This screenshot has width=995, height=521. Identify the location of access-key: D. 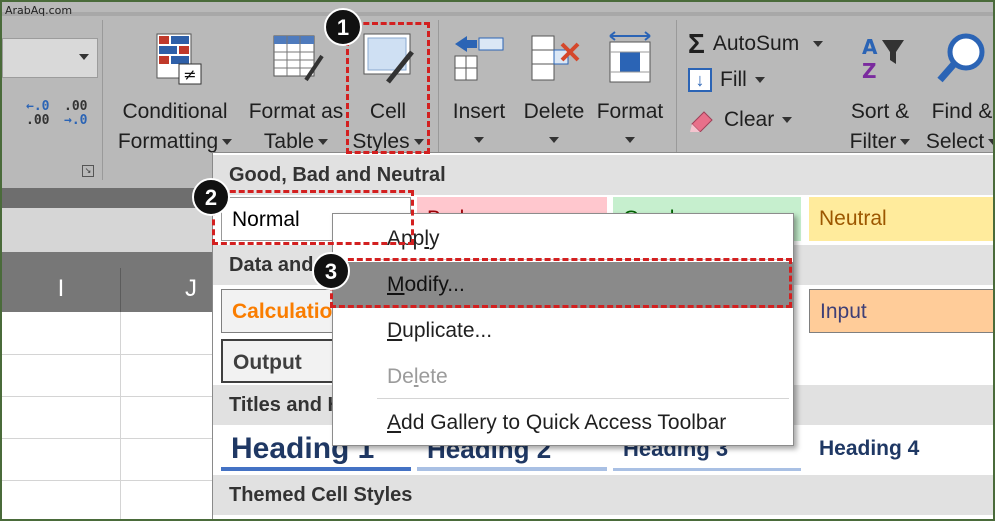
(395, 330).